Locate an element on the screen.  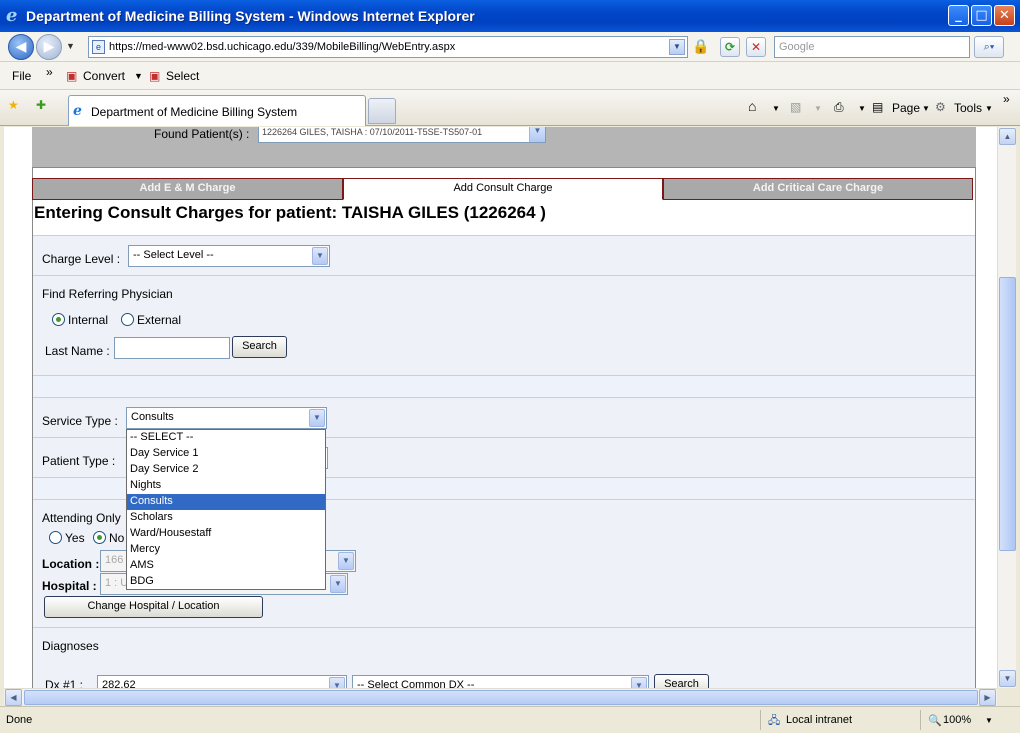
back-button: ◀ is located at coordinates (21, 47).